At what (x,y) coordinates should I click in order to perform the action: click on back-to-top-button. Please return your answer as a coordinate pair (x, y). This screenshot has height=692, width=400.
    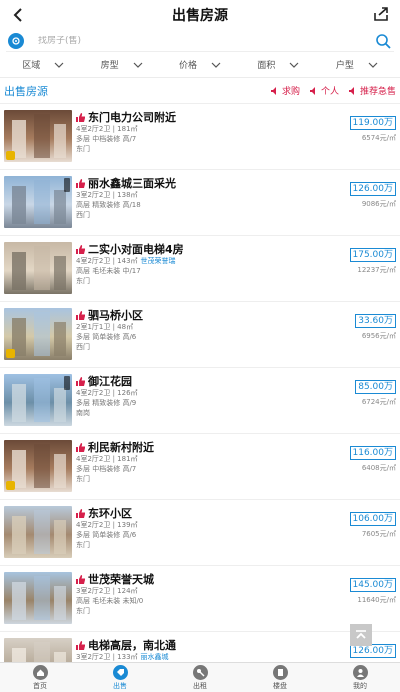
    Looking at the image, I should click on (361, 635).